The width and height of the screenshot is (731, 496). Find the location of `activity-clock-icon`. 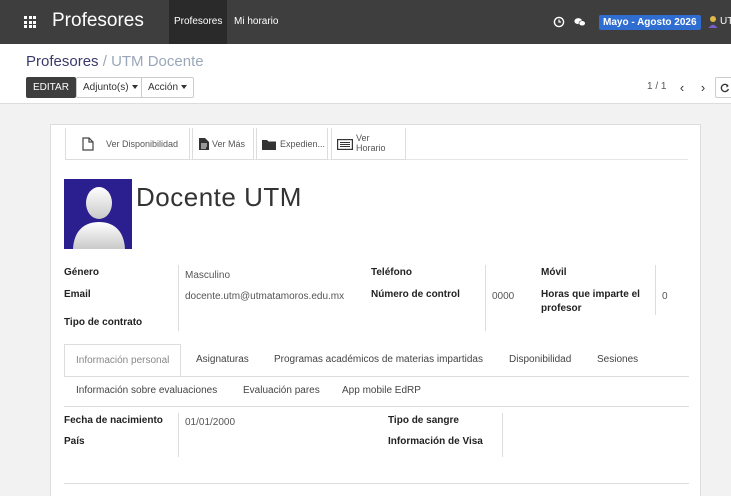

activity-clock-icon is located at coordinates (559, 22).